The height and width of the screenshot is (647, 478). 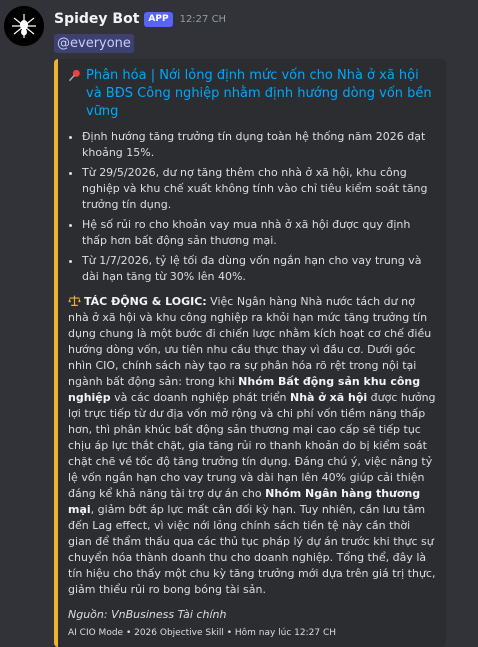 I want to click on bot-avatar, so click(x=24, y=26).